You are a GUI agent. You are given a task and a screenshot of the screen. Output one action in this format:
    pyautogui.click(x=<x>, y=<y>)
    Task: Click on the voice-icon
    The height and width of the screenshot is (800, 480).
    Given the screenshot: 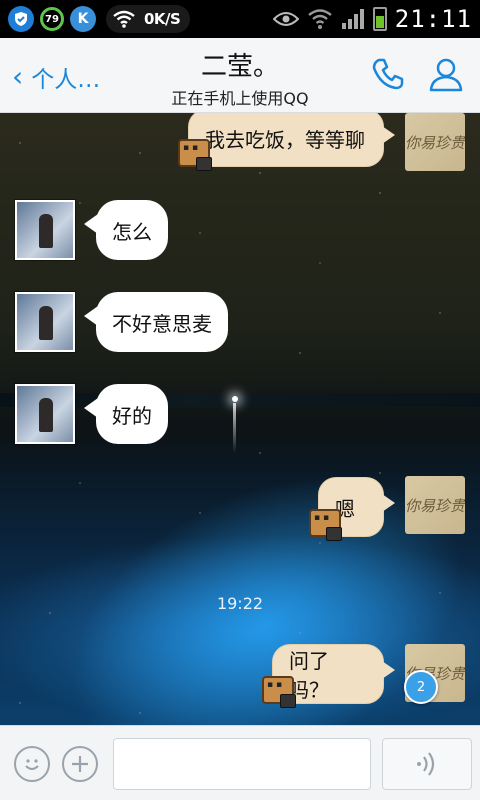 What is the action you would take?
    pyautogui.click(x=426, y=764)
    